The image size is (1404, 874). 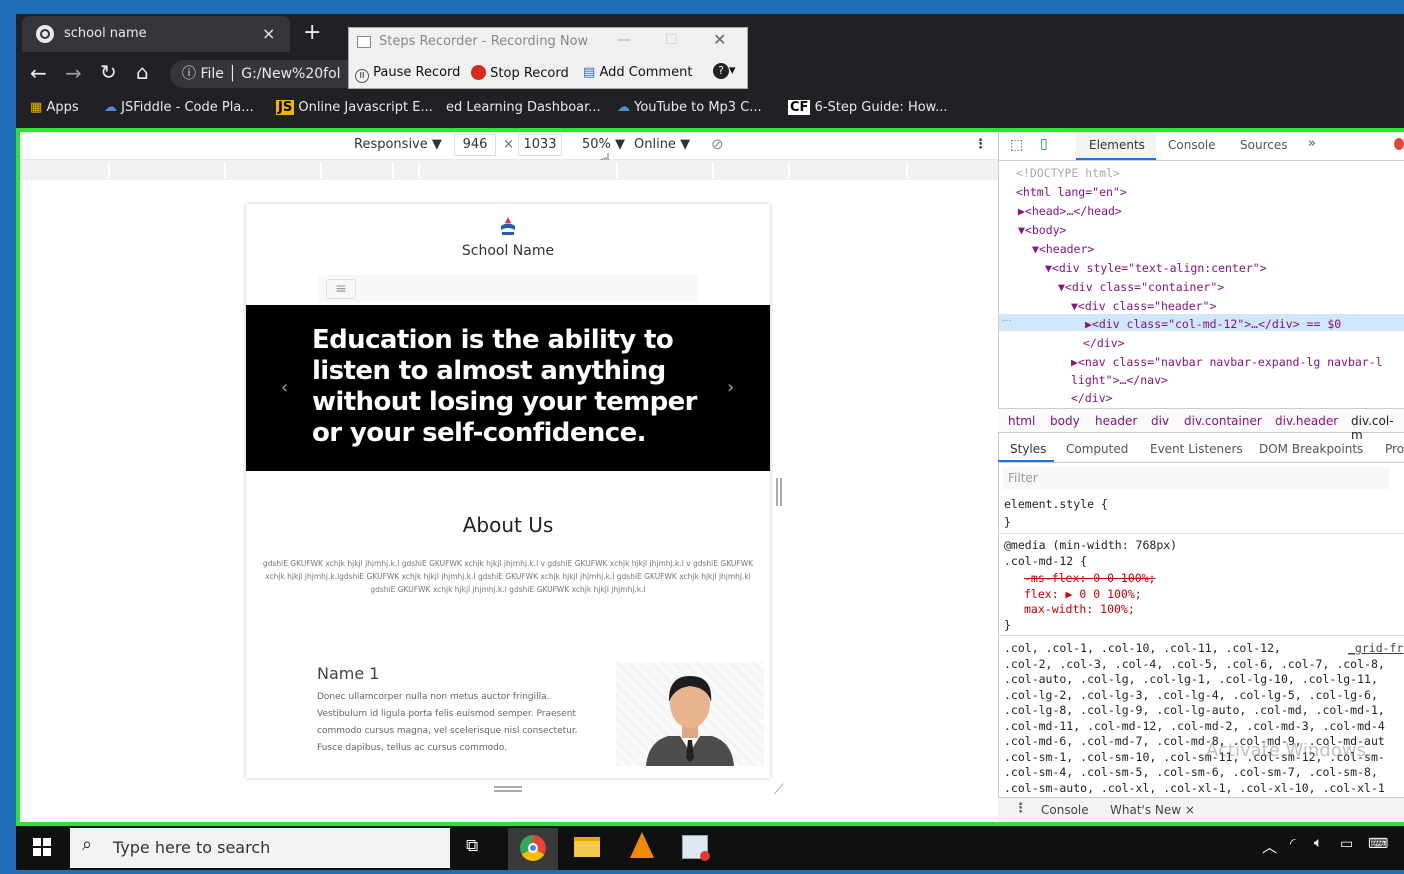 I want to click on more-tabs-icon: », so click(x=1312, y=143).